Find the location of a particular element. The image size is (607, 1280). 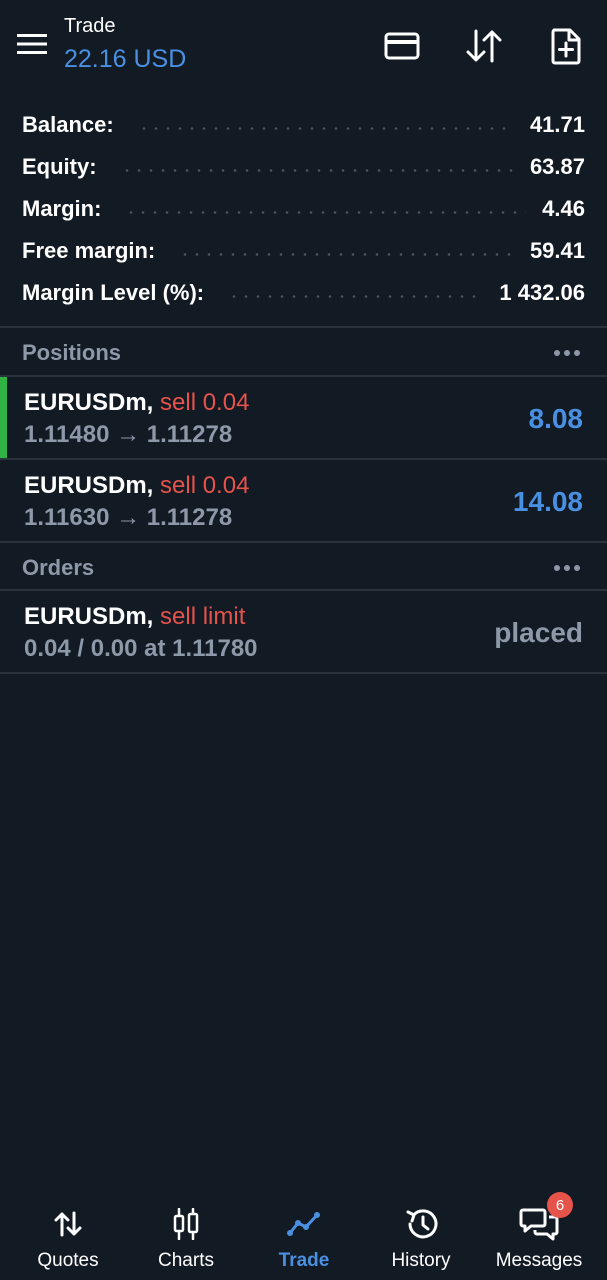

bottom-navigation: Quotes Charts Trade History 6 Messages is located at coordinates (303, 1235).